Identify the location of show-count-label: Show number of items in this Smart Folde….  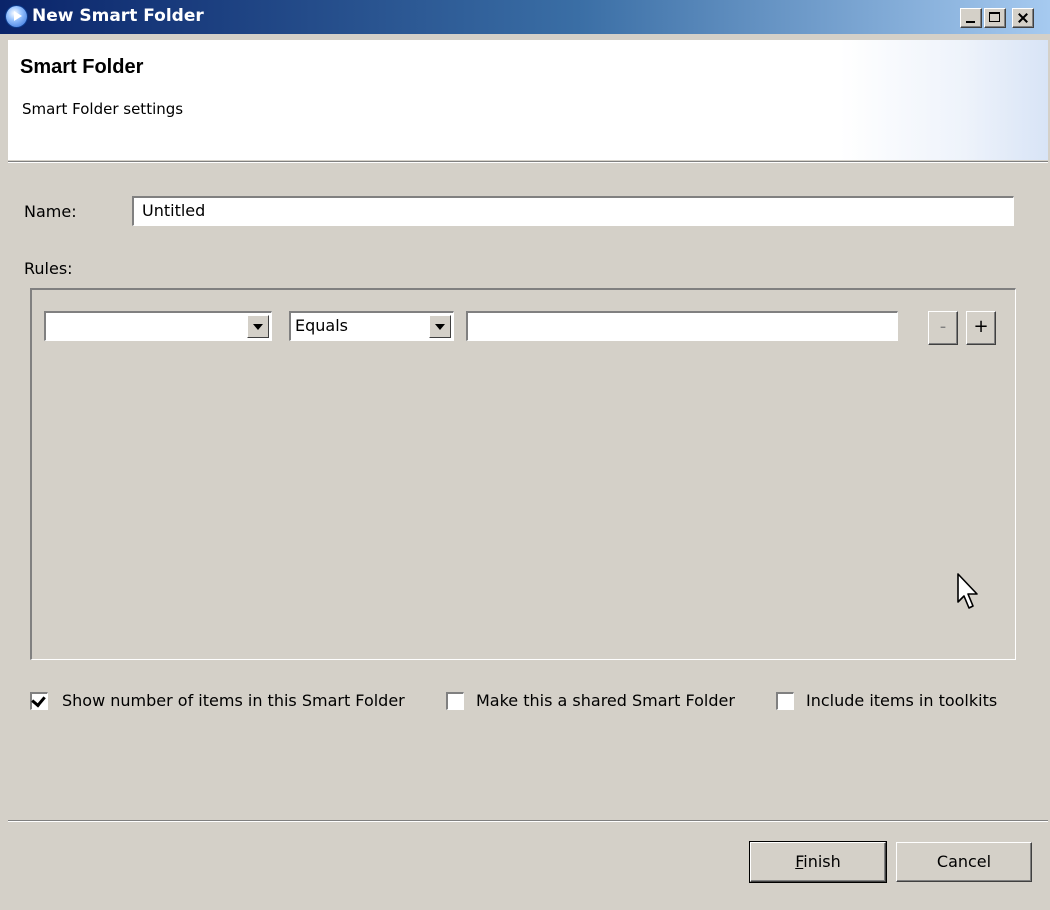
(233, 700).